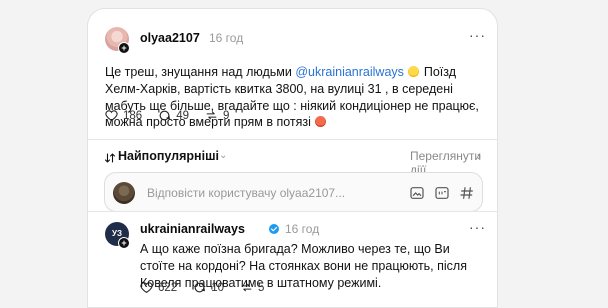  I want to click on post-username: olyaa2107, so click(170, 38).